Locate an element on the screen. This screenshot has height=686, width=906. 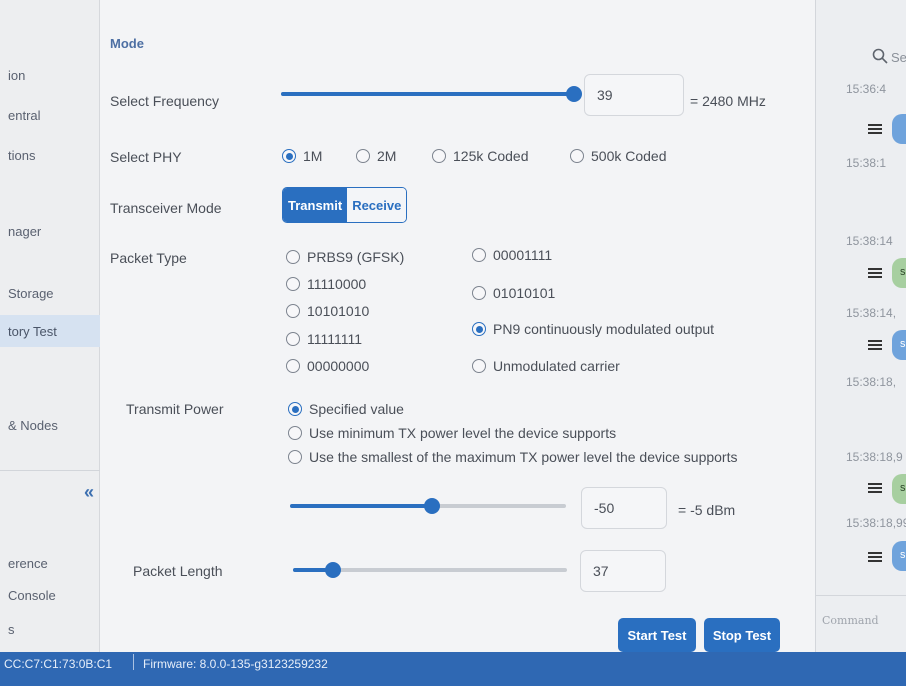
search-input: Se is located at coordinates (898, 57).